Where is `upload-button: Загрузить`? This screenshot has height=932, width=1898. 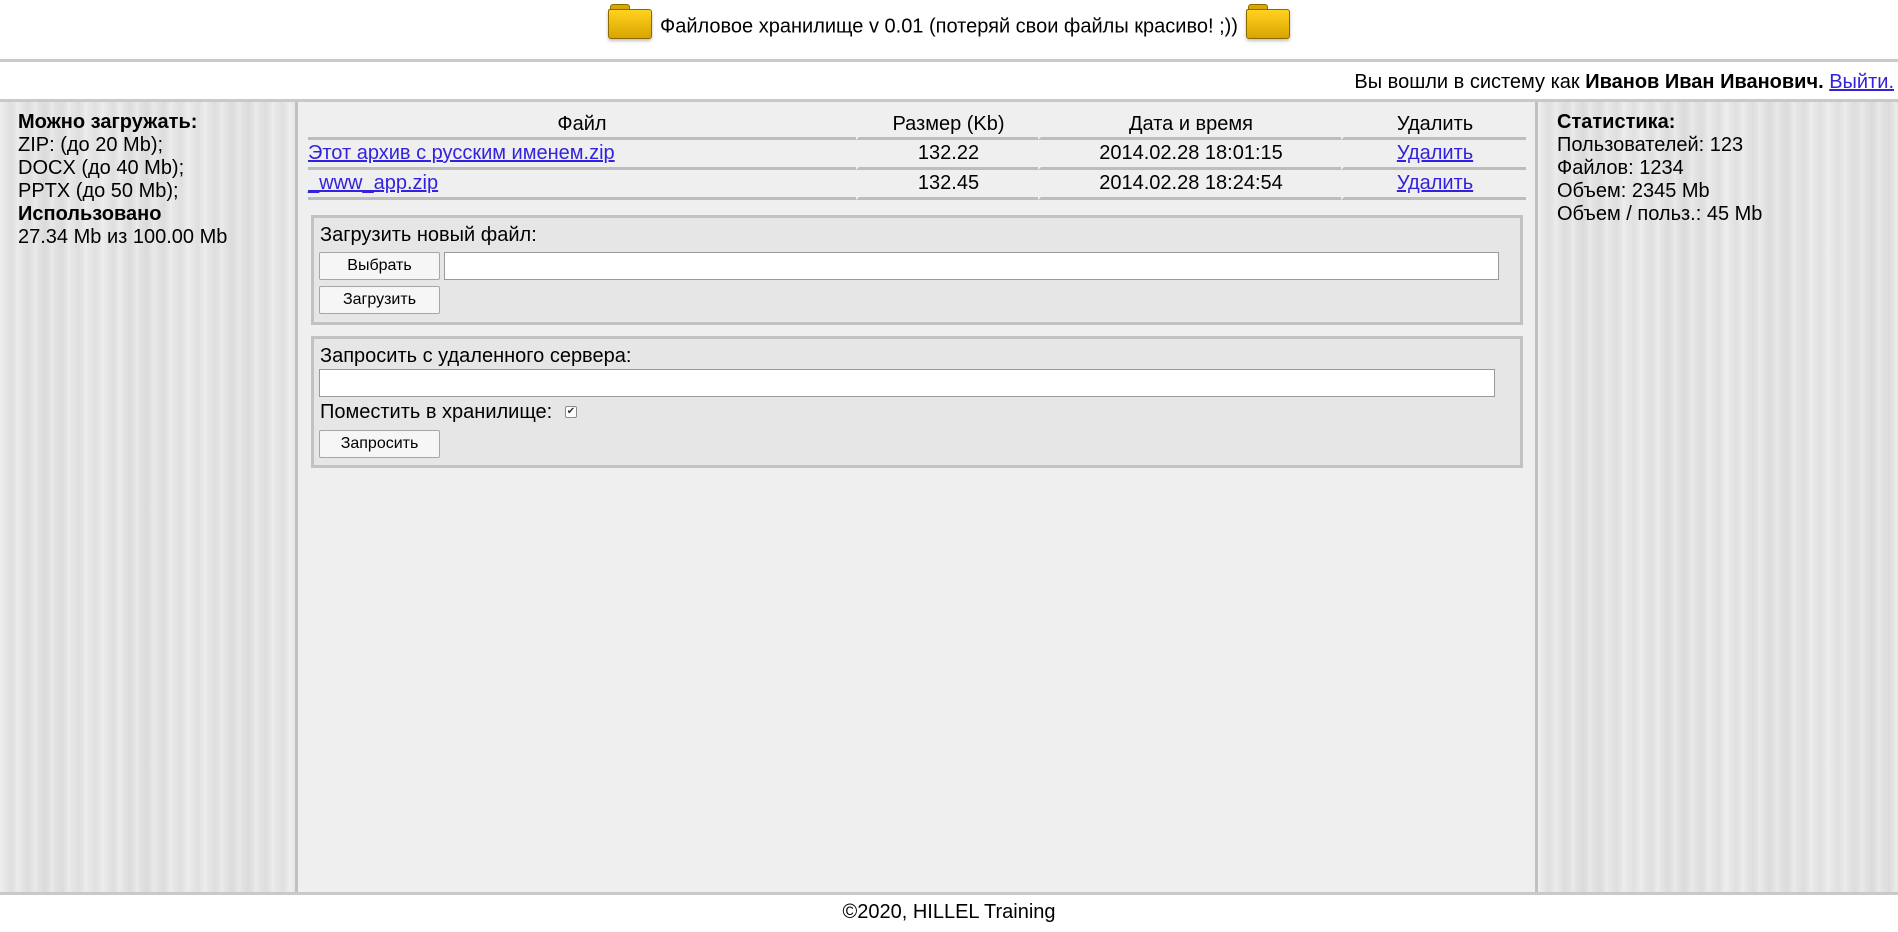 upload-button: Загрузить is located at coordinates (379, 300).